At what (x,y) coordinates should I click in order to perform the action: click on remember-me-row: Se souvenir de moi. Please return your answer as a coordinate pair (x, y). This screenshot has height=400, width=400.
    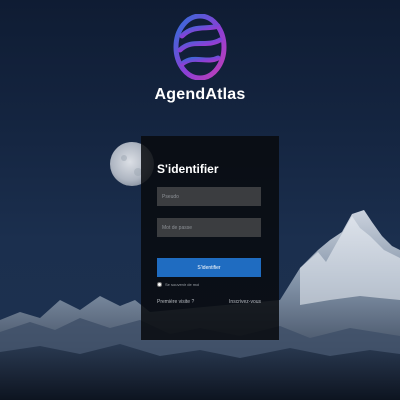
    Looking at the image, I should click on (178, 284).